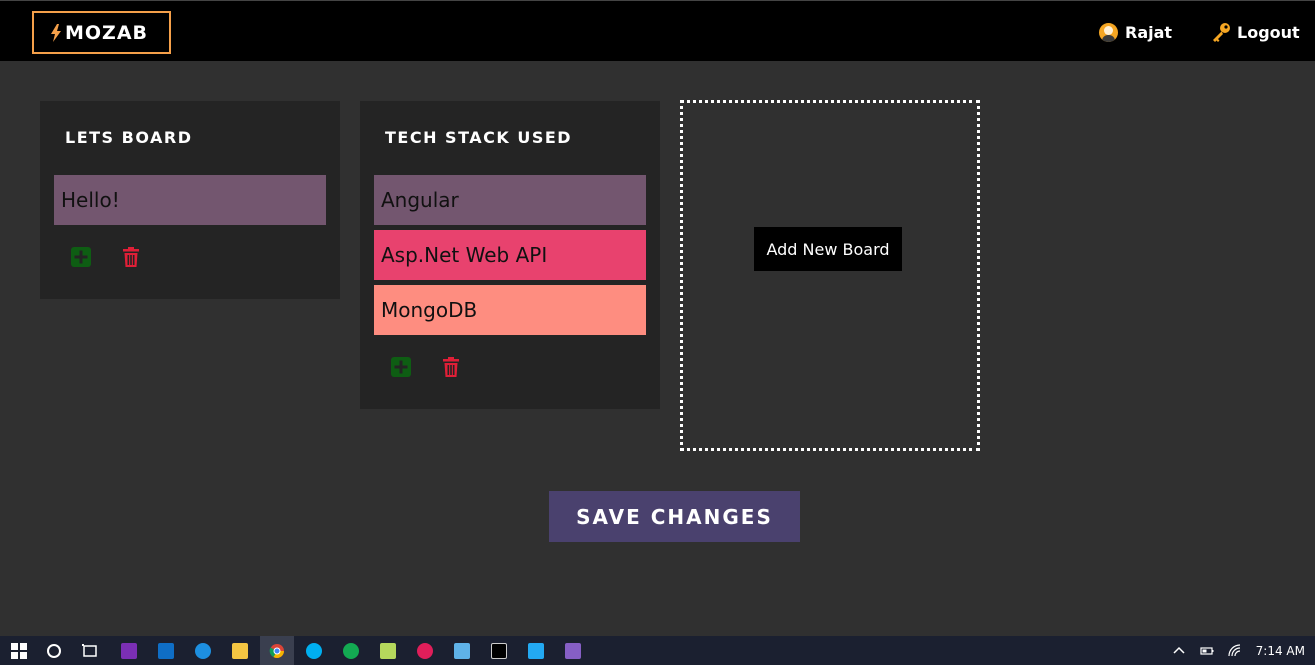 The image size is (1315, 665). I want to click on top-navbar: MOZAB Rajat Logout, so click(657, 30).